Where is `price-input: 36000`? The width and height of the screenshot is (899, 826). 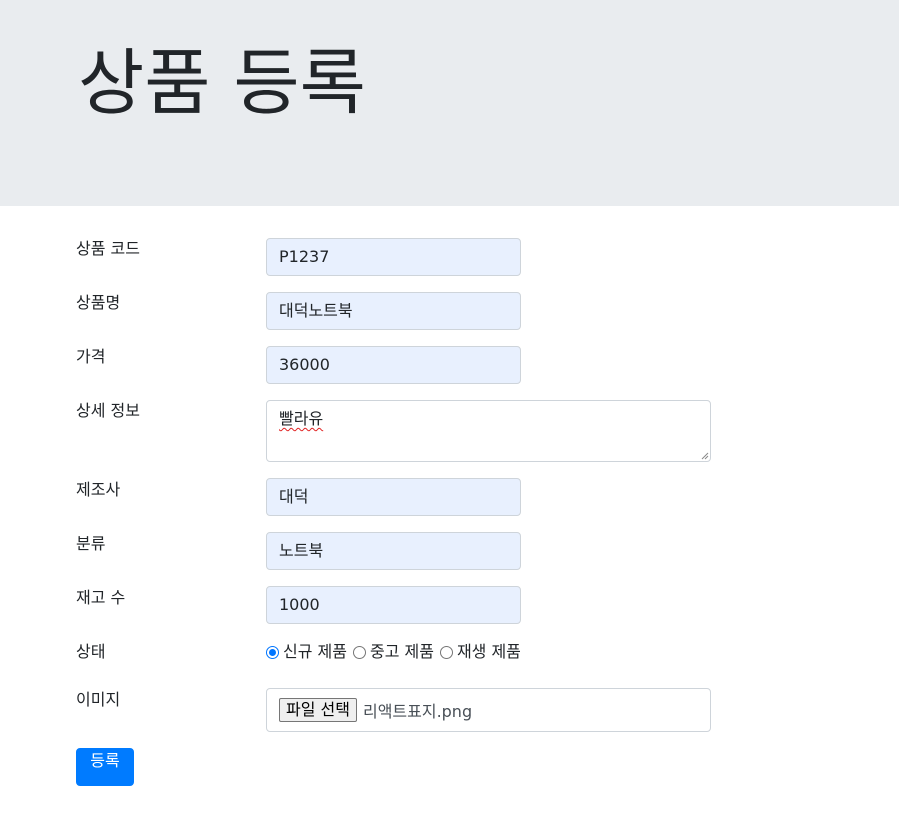 price-input: 36000 is located at coordinates (393, 365).